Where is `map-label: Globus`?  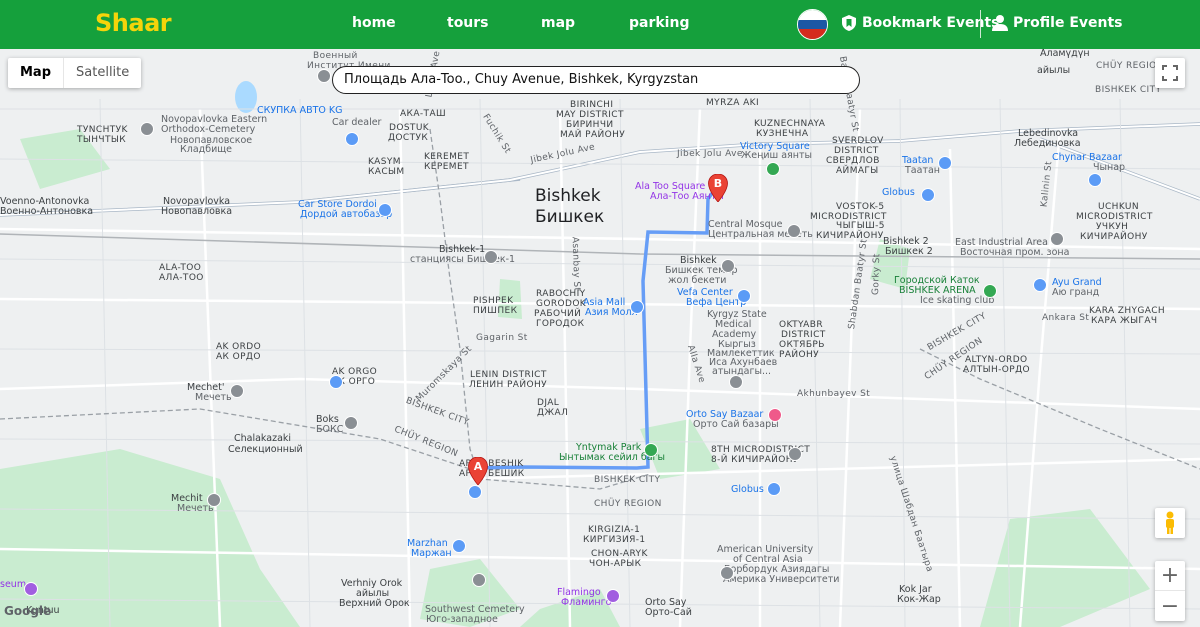
map-label: Globus is located at coordinates (747, 489).